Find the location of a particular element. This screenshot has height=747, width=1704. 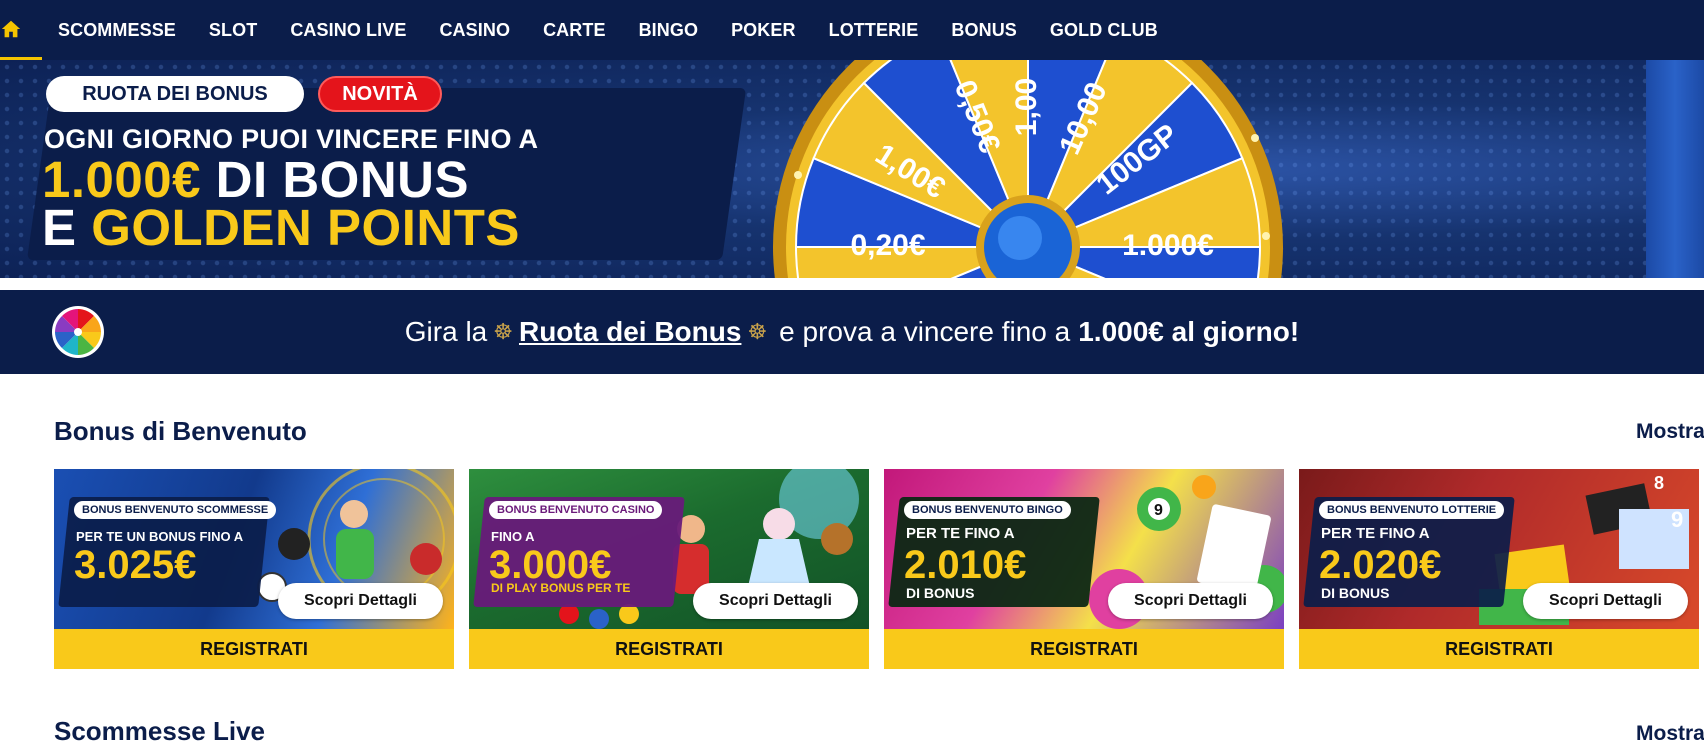

card-tag: BONUS BENVENUTO LOTTERIE is located at coordinates (1412, 510).